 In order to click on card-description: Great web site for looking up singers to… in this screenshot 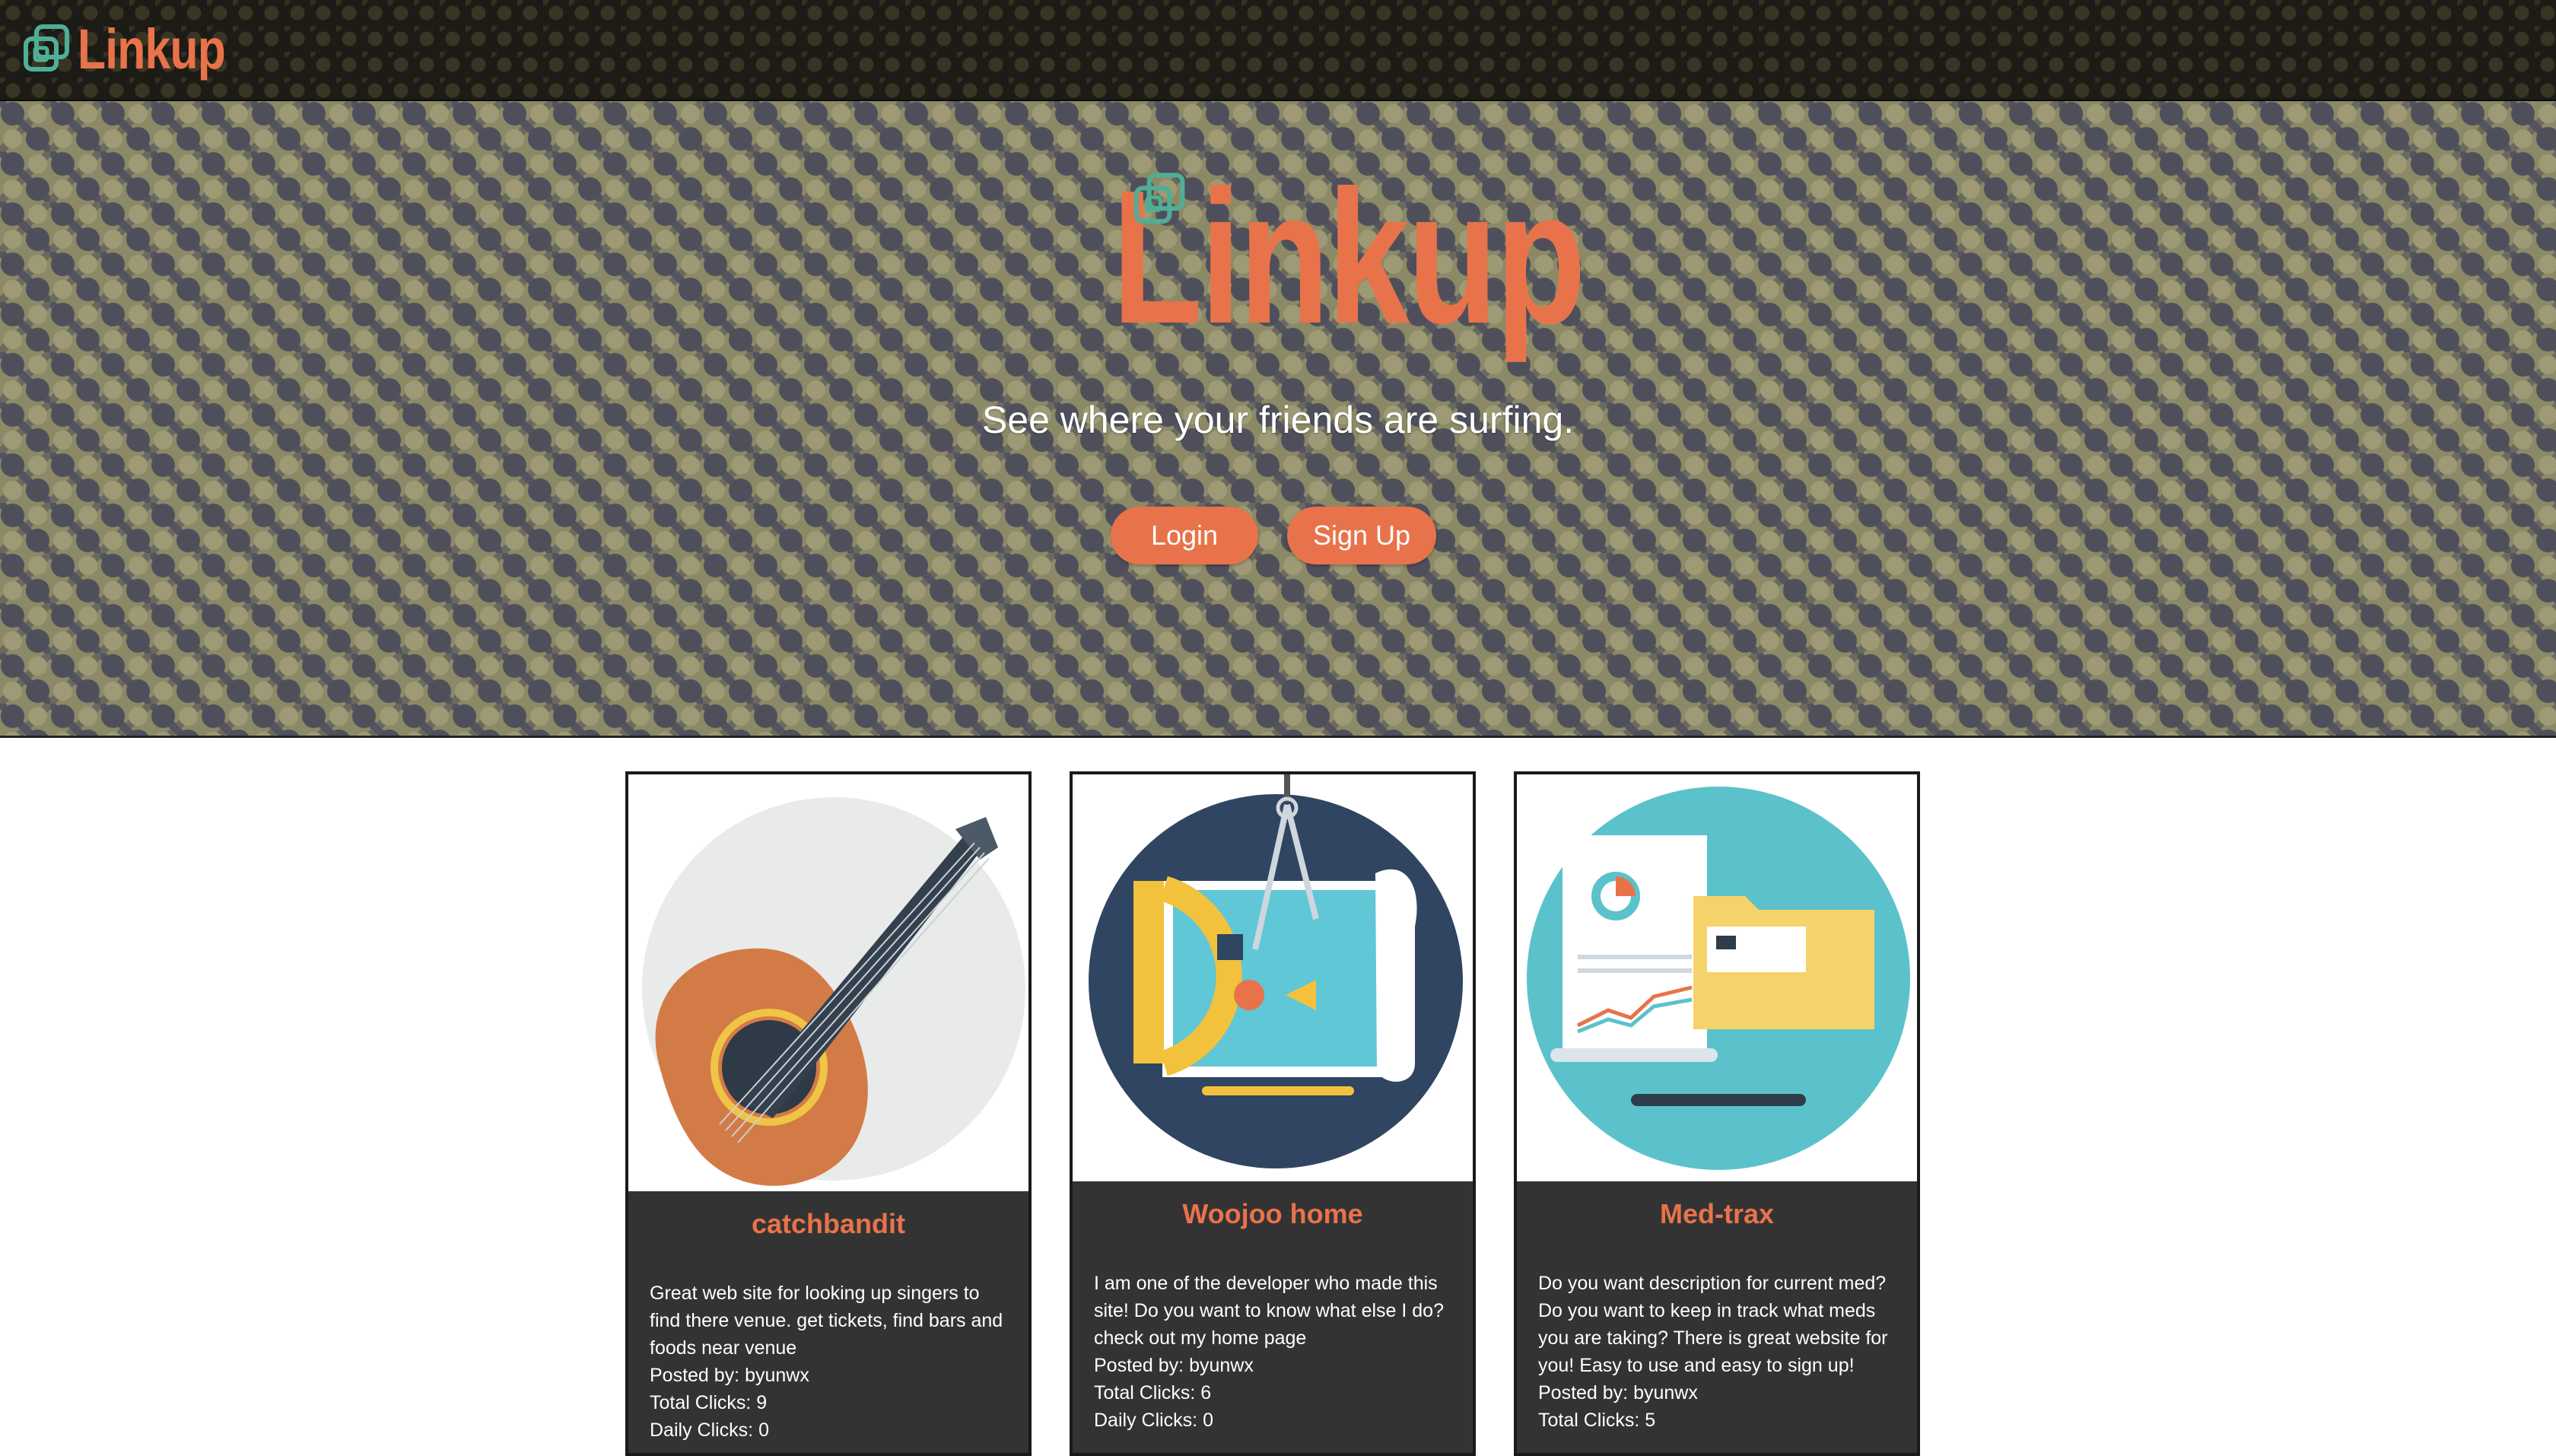, I will do `click(827, 1321)`.